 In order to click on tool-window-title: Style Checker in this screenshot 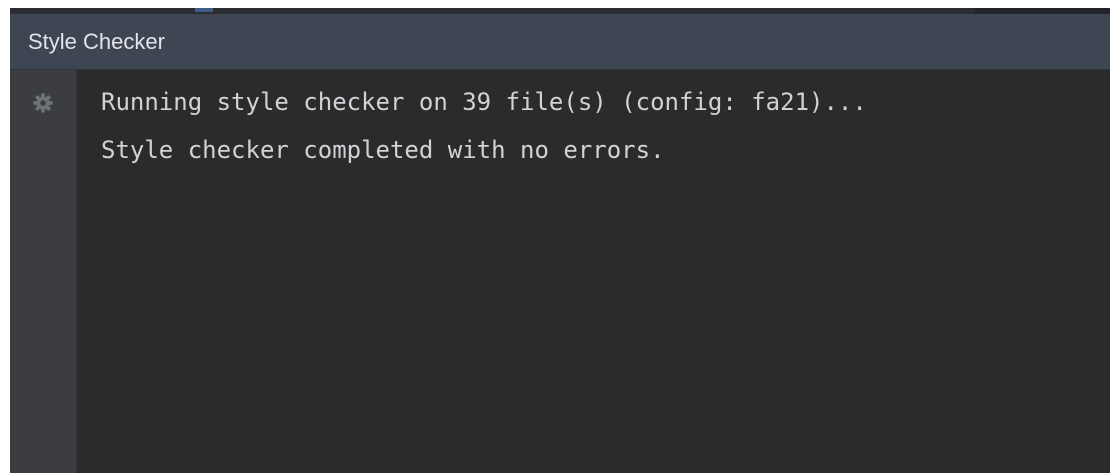, I will do `click(96, 41)`.